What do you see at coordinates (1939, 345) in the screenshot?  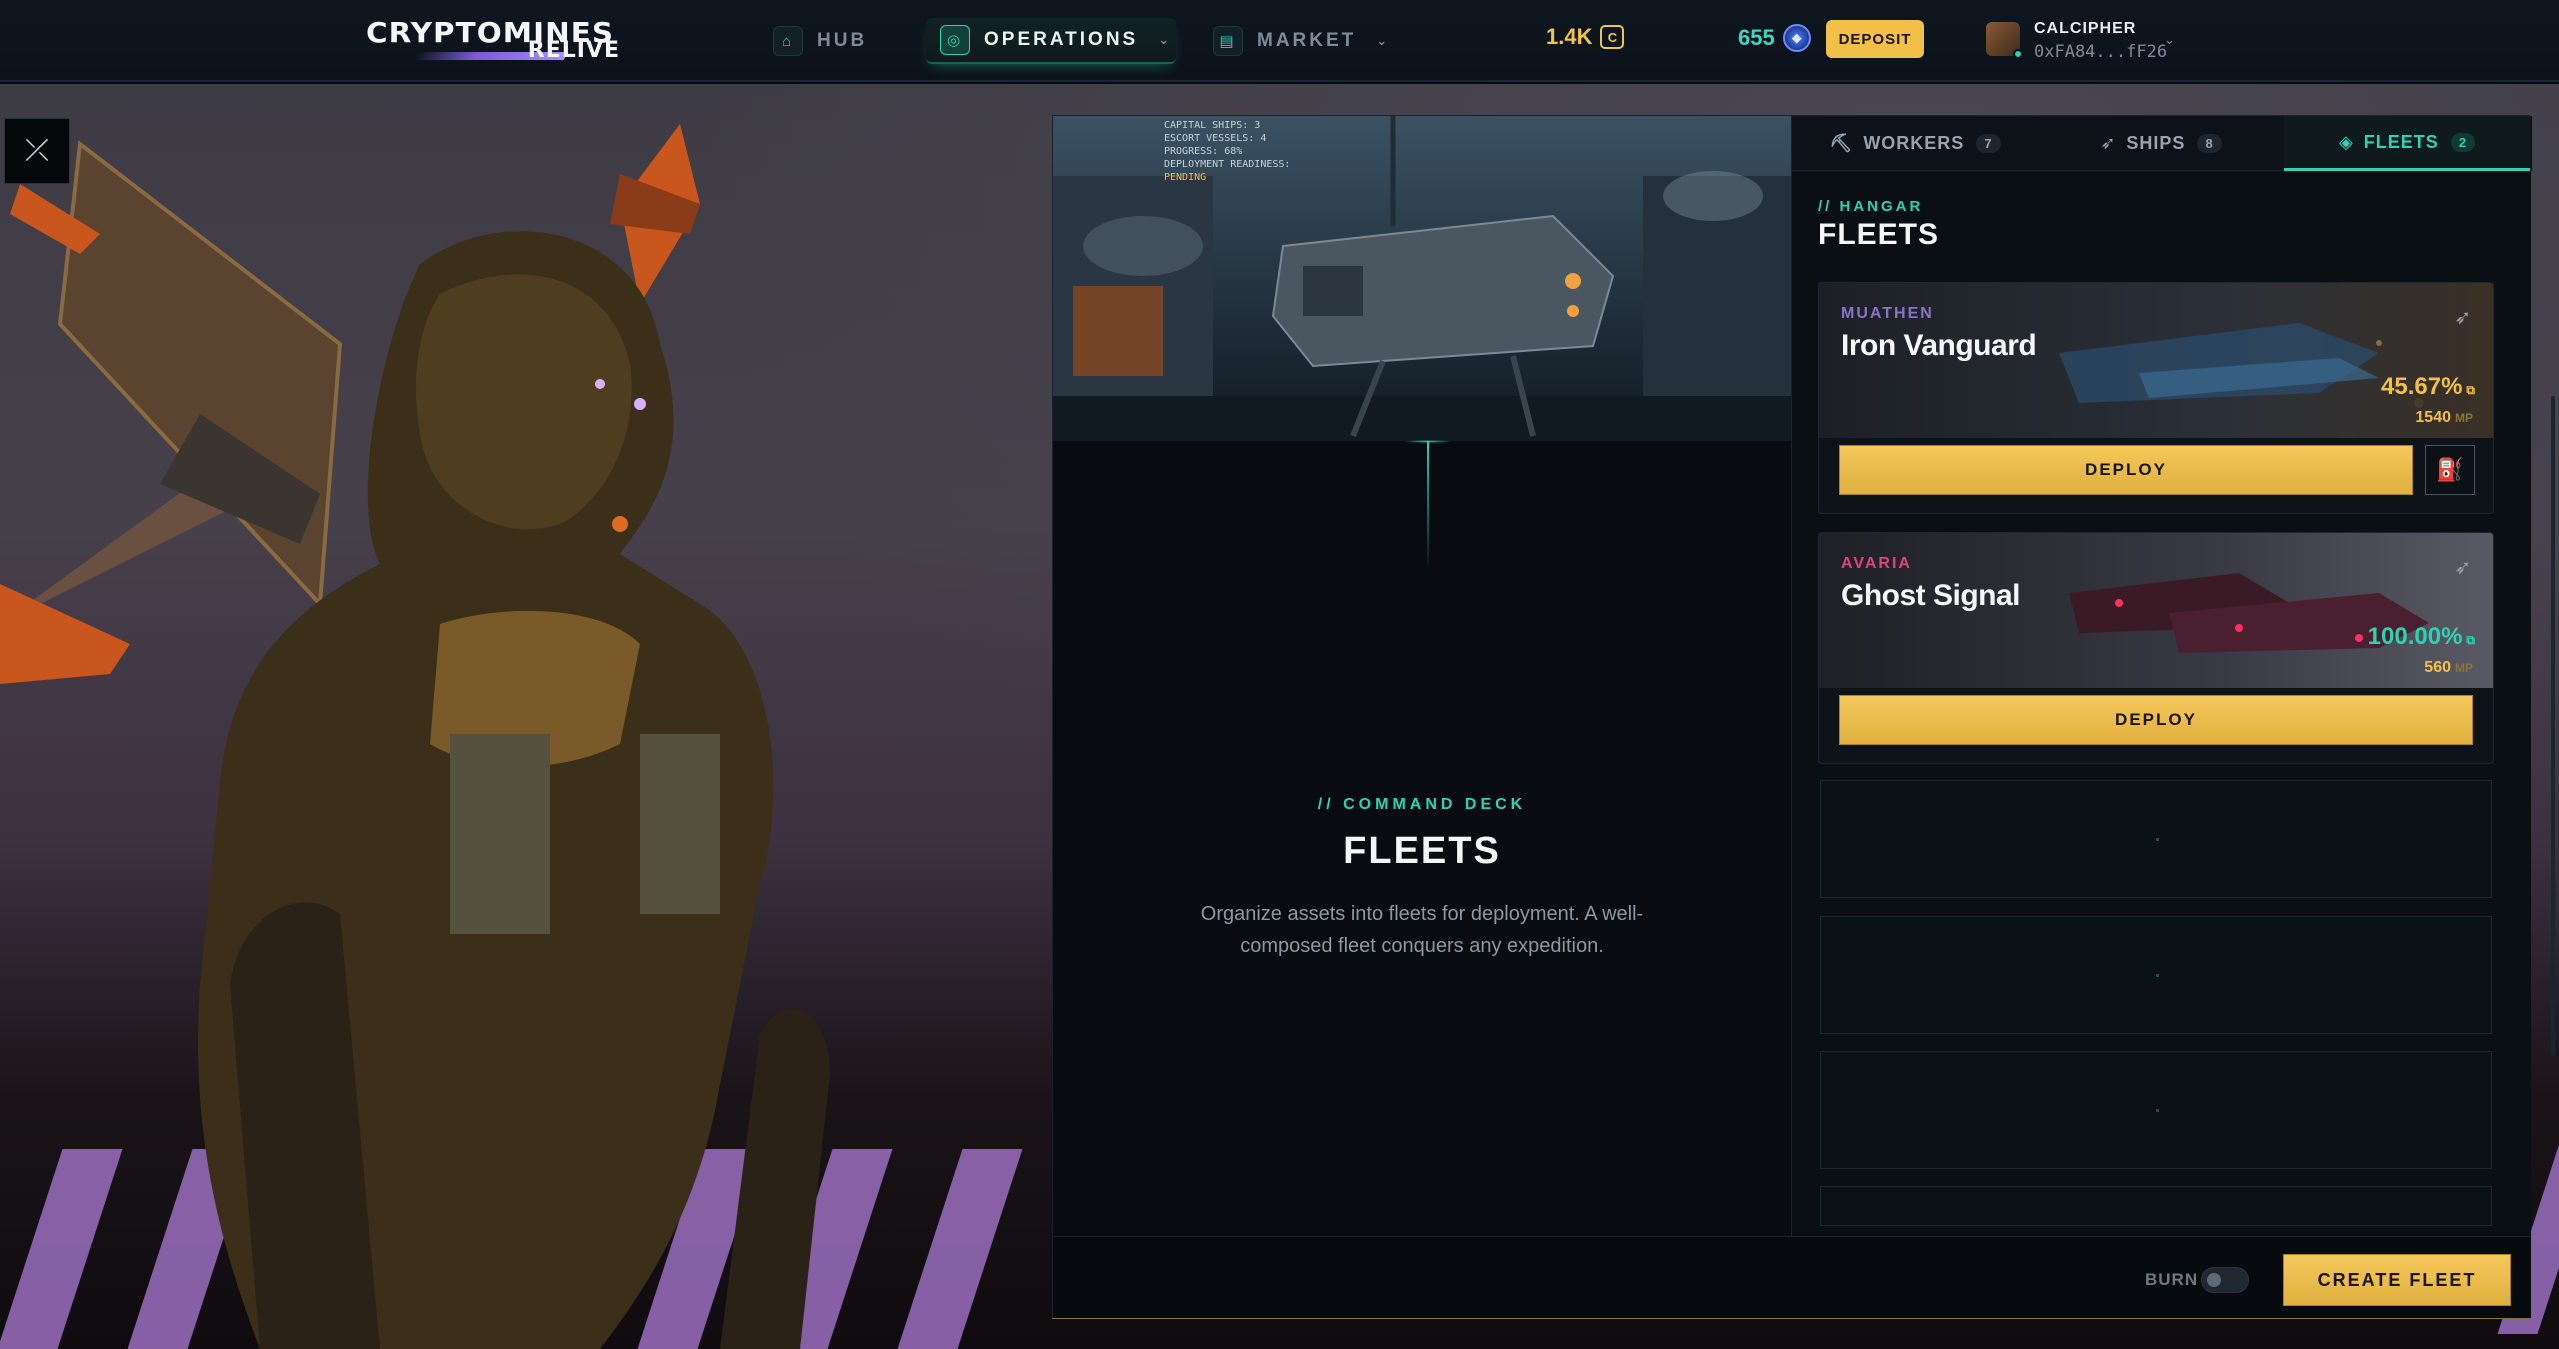 I see `fleet-name: Iron Vanguard` at bounding box center [1939, 345].